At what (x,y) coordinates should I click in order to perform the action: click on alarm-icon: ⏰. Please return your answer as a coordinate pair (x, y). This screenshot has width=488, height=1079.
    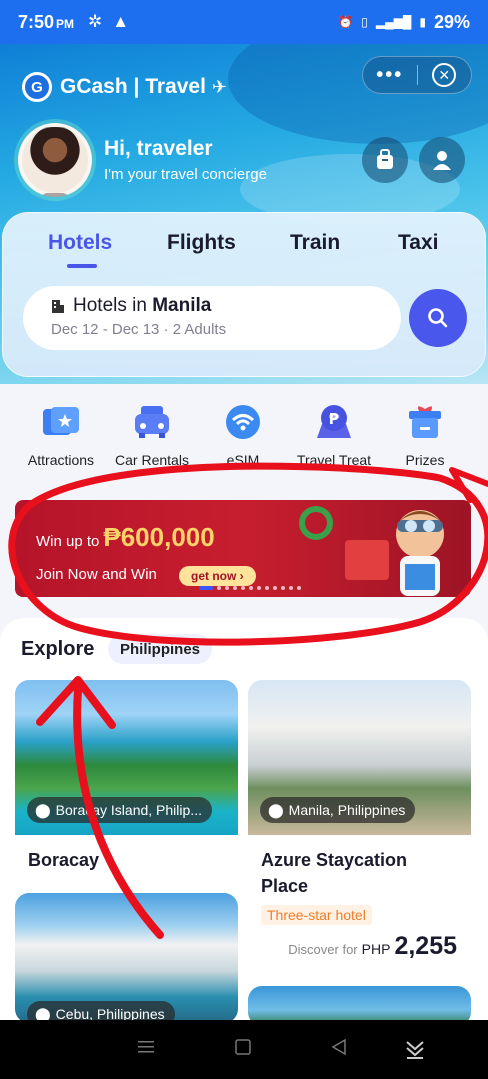
    Looking at the image, I should click on (346, 22).